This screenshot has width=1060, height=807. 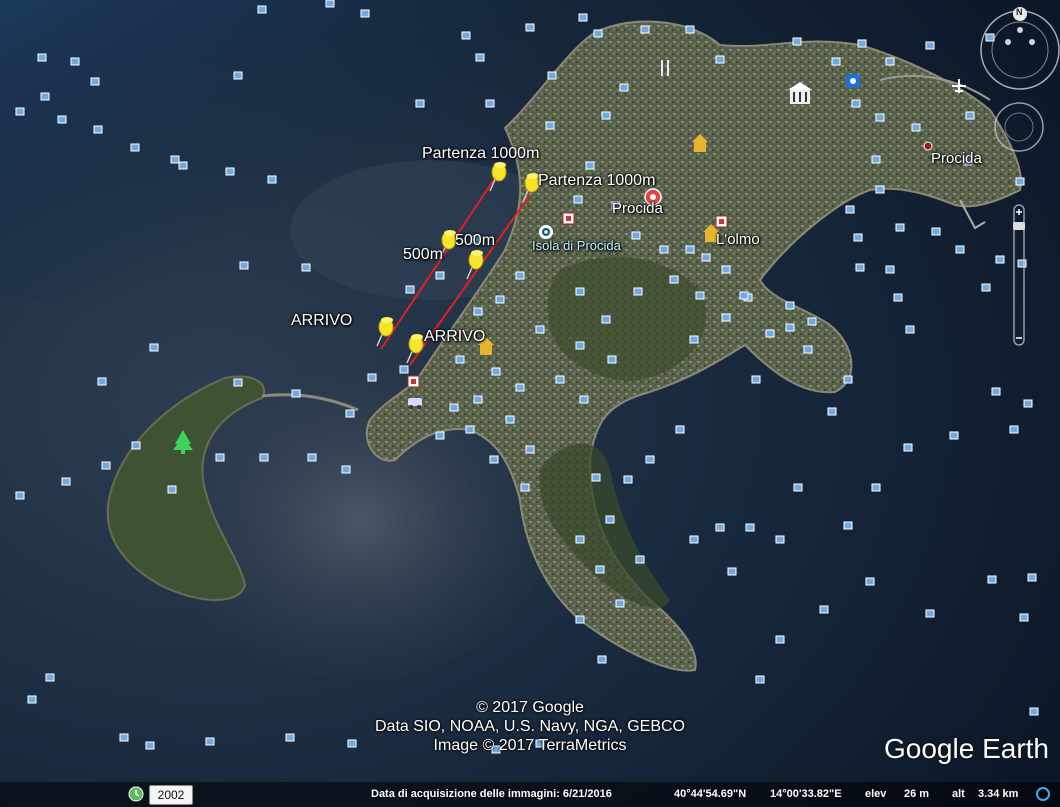 What do you see at coordinates (546, 232) in the screenshot?
I see `isola-poi-marker` at bounding box center [546, 232].